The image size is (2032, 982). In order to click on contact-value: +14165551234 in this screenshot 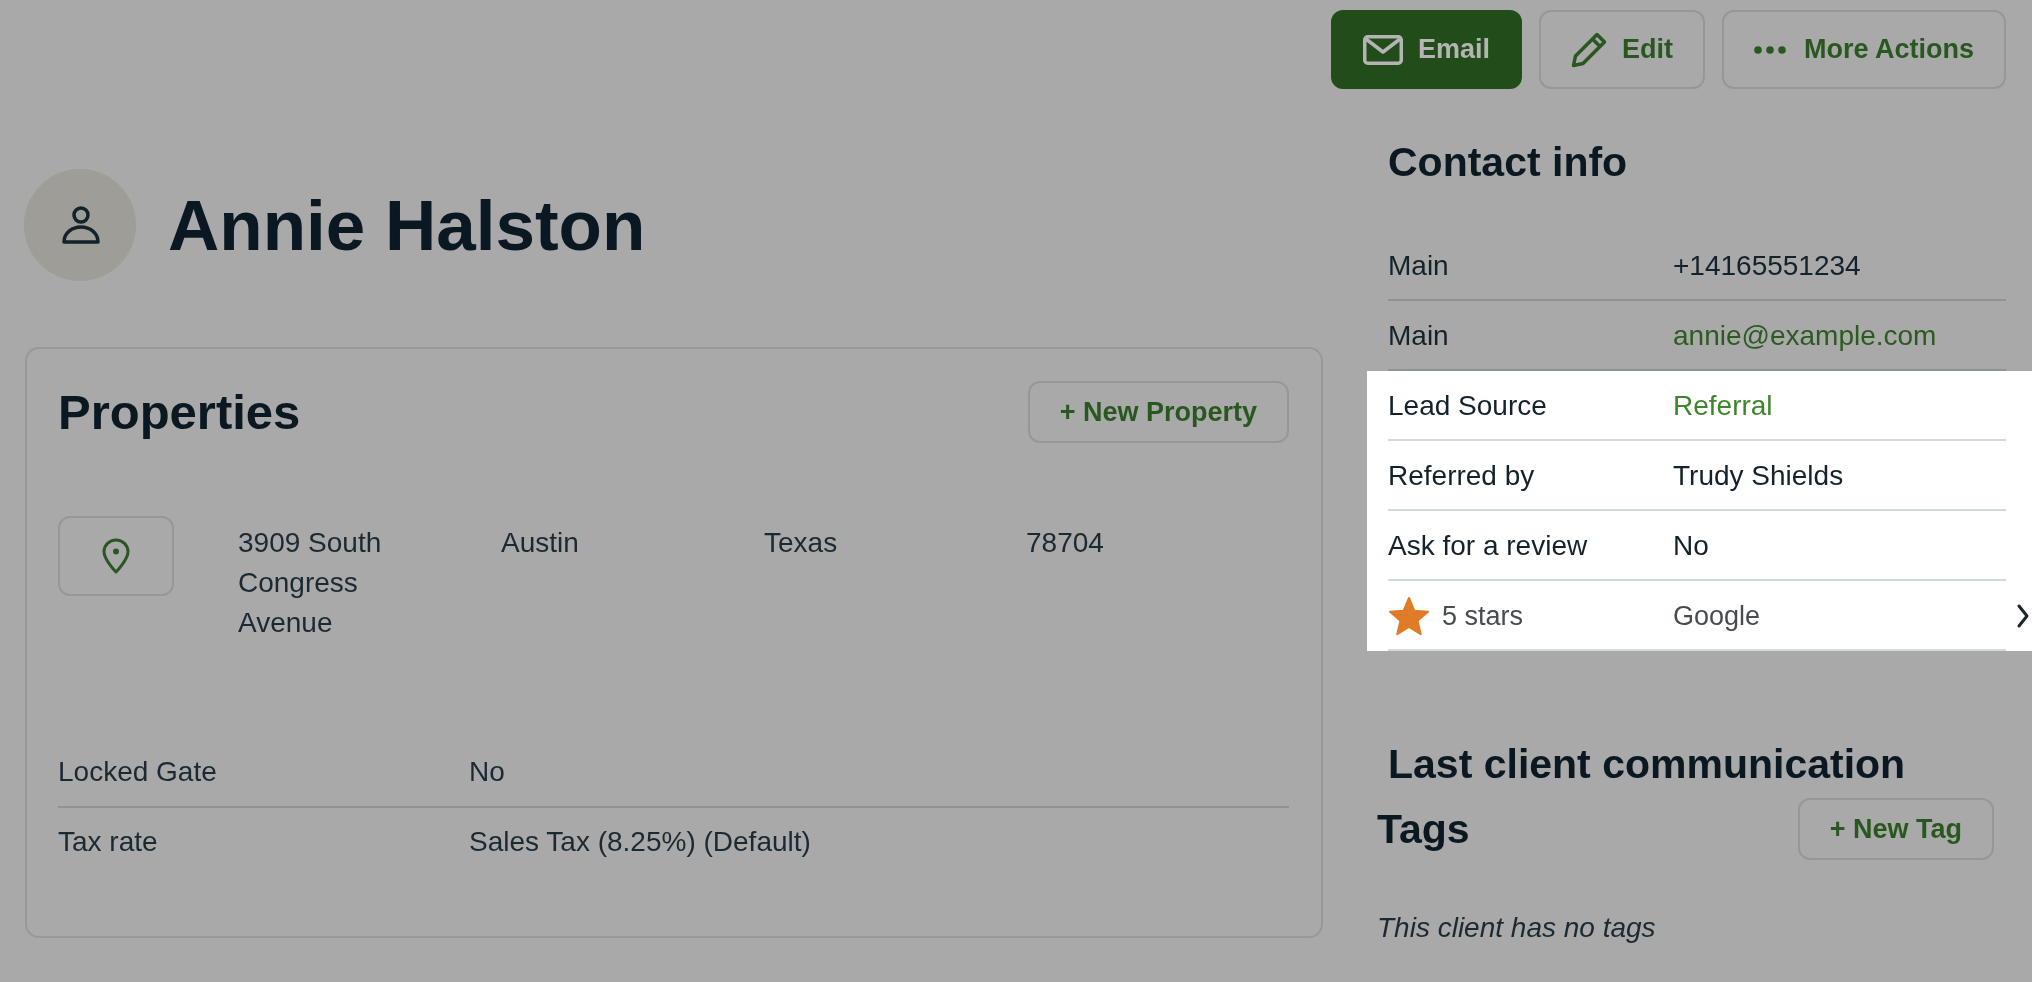, I will do `click(1767, 266)`.